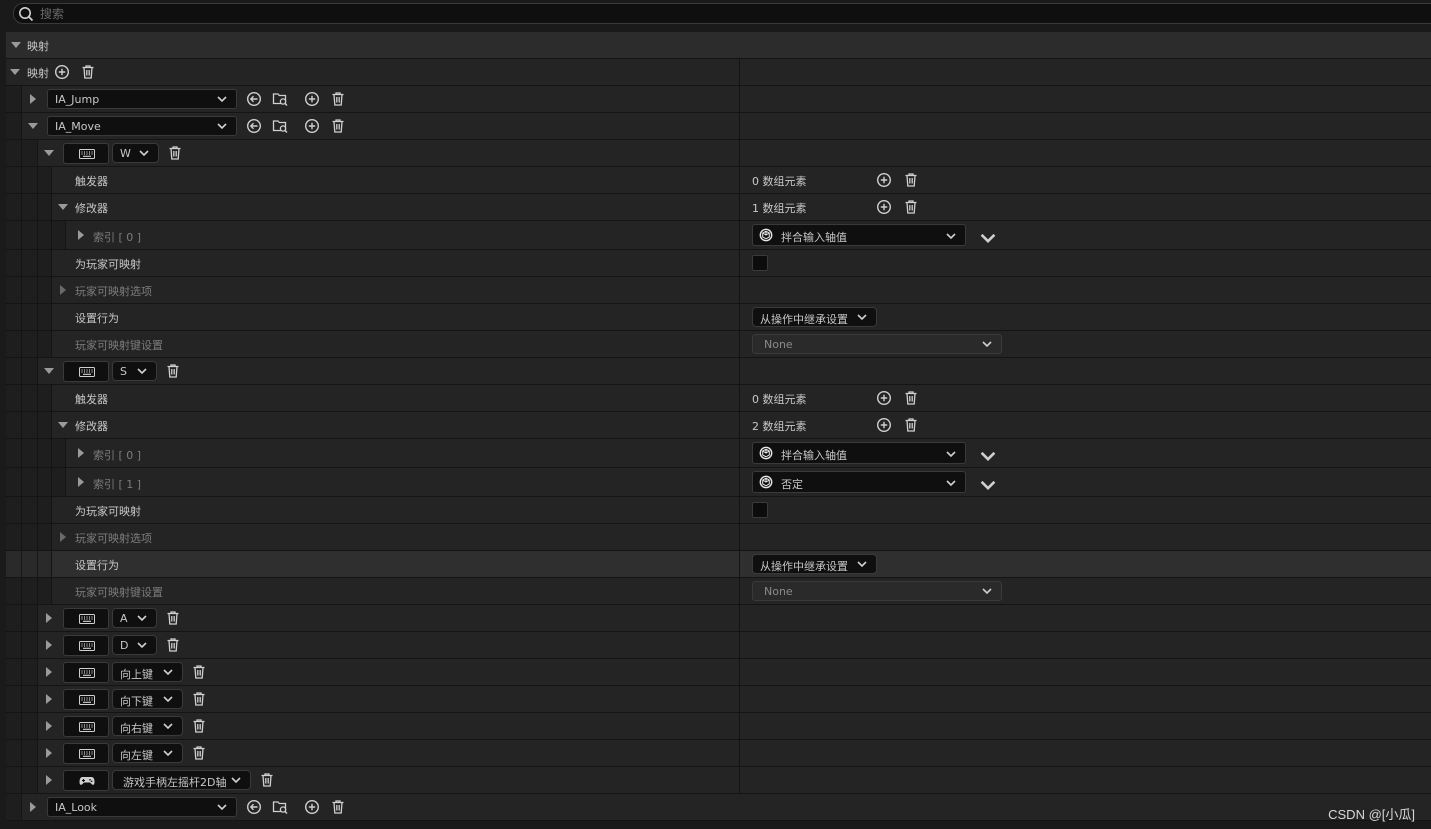  What do you see at coordinates (181, 780) in the screenshot?
I see `key-select: 游戏手柄左摇杆2D轴` at bounding box center [181, 780].